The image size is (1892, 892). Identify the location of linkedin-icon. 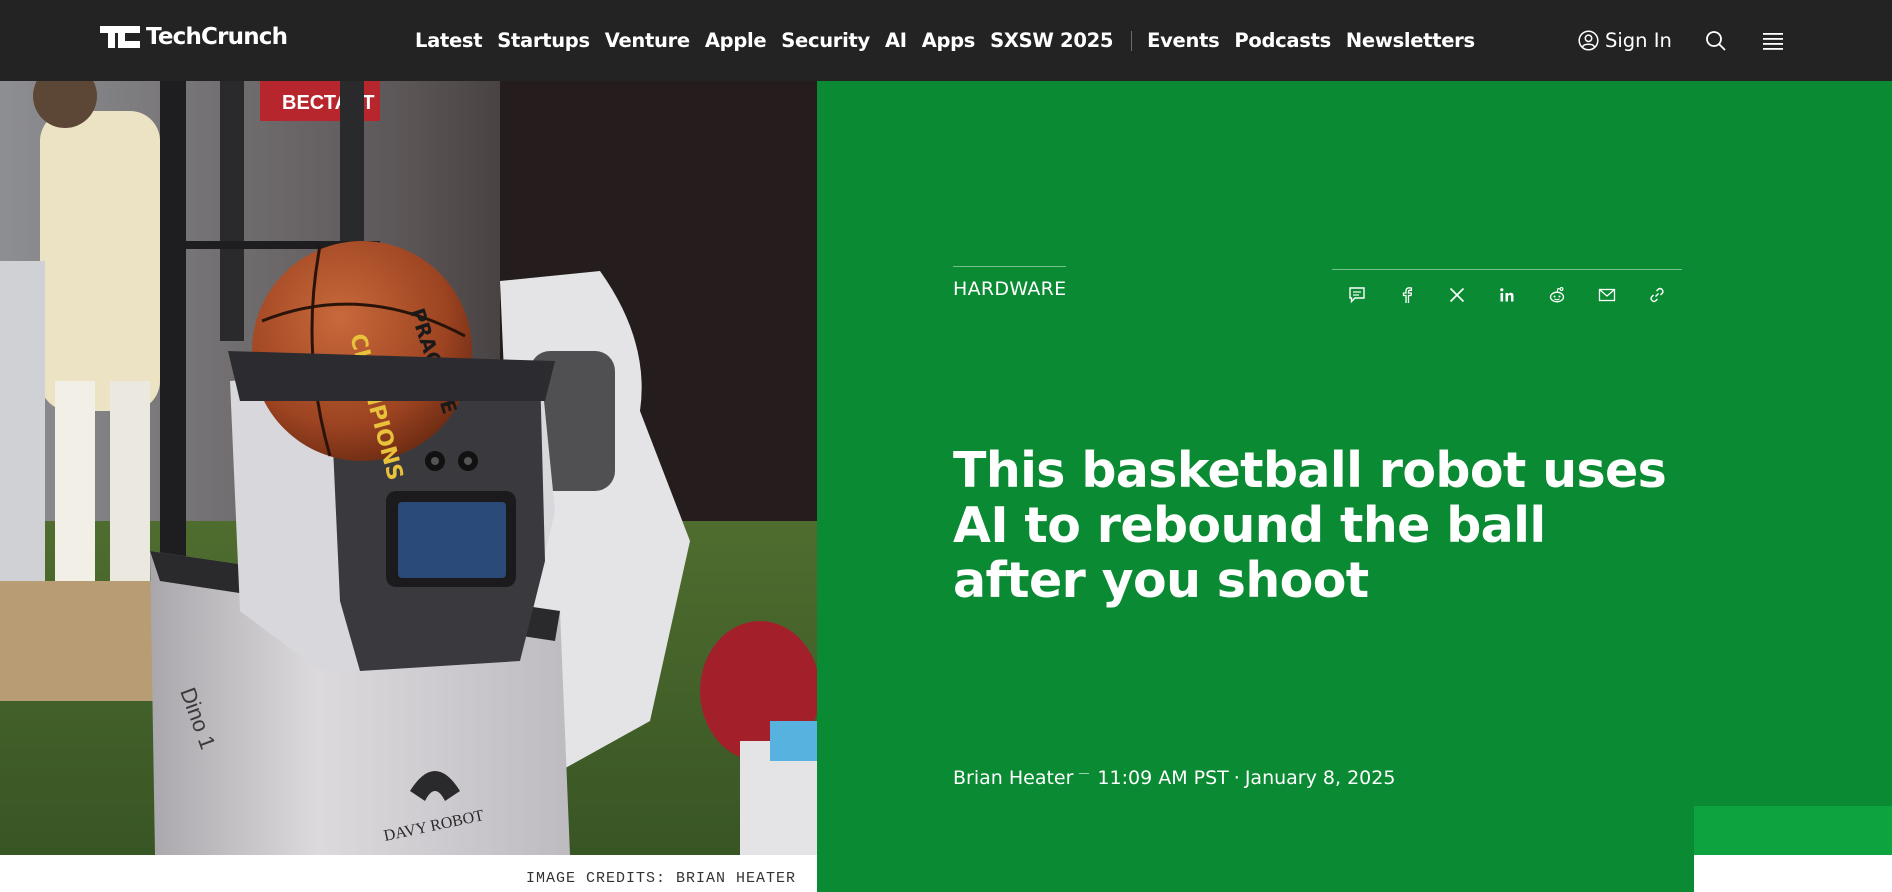
(1507, 295).